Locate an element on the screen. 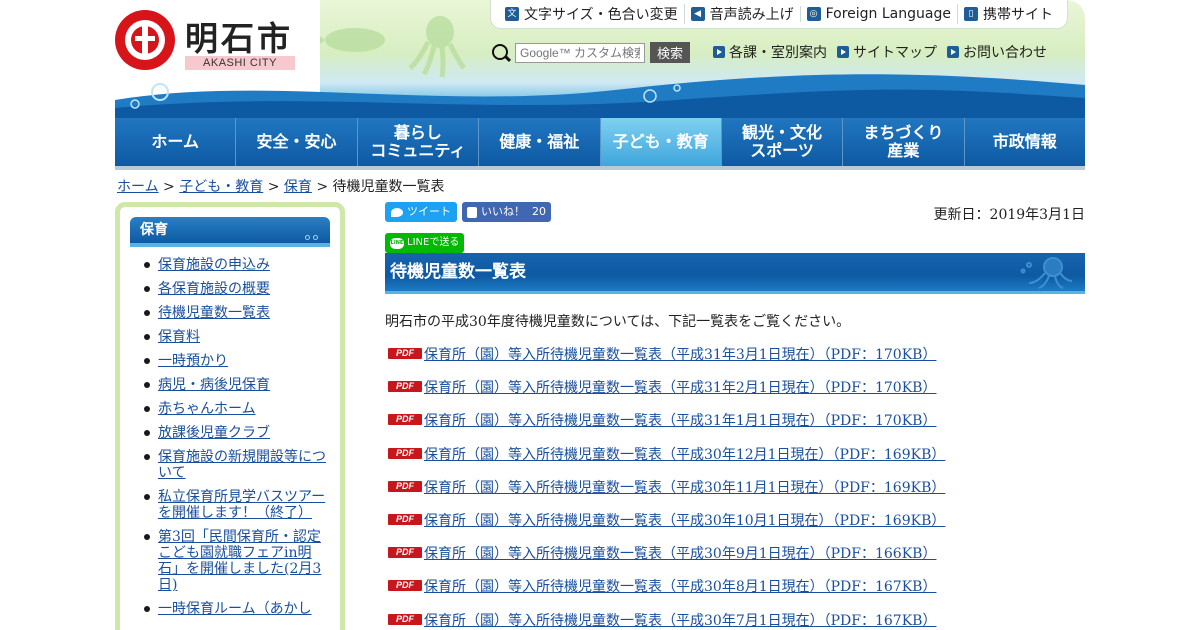  sidebar-item: 保育施設の申込み is located at coordinates (234, 265).